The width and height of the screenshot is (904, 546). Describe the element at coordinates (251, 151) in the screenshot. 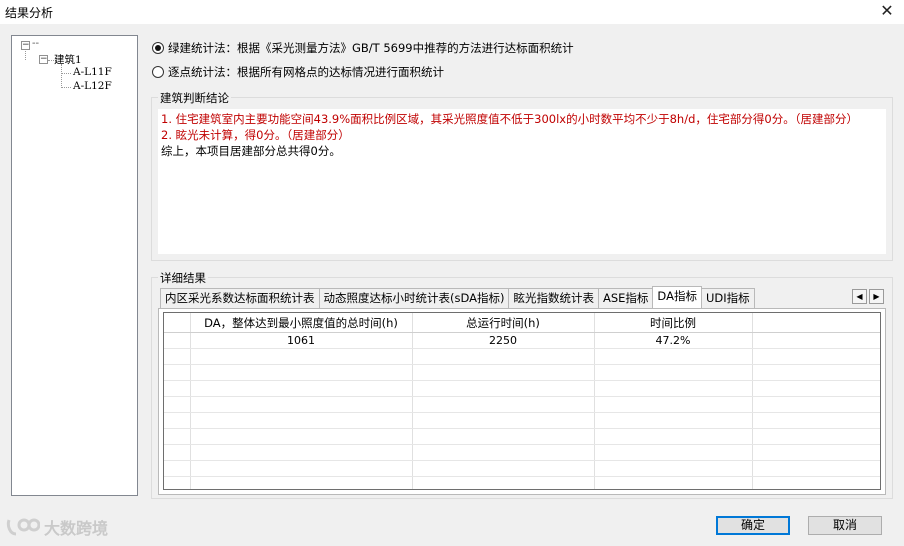

I see `conclusion-summary: 综上，本项目居建部分总共得0分。` at that location.